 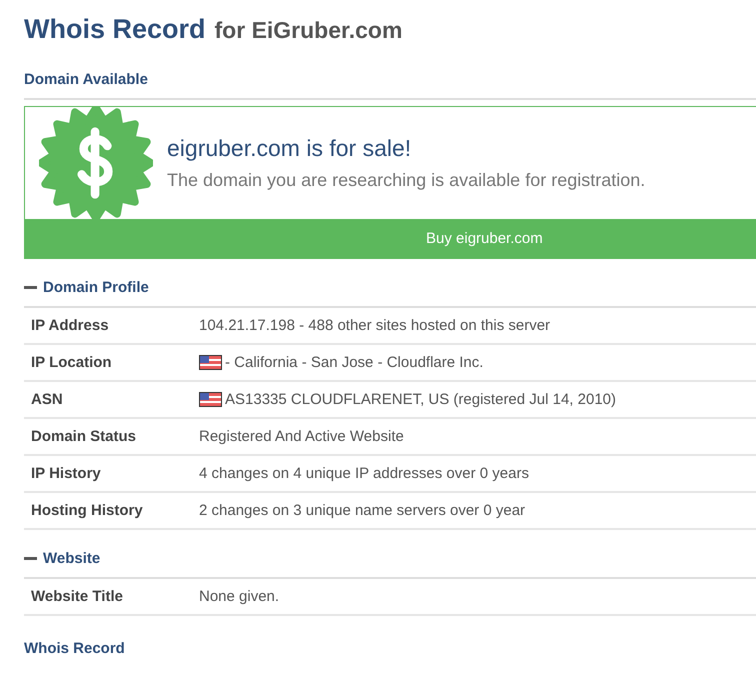 I want to click on row-label: Website Title, so click(x=77, y=596).